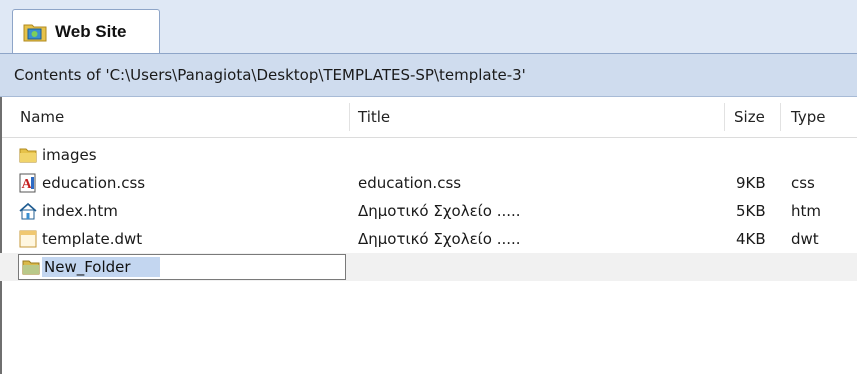 The height and width of the screenshot is (374, 857). I want to click on tab-bar: Web Site, so click(428, 26).